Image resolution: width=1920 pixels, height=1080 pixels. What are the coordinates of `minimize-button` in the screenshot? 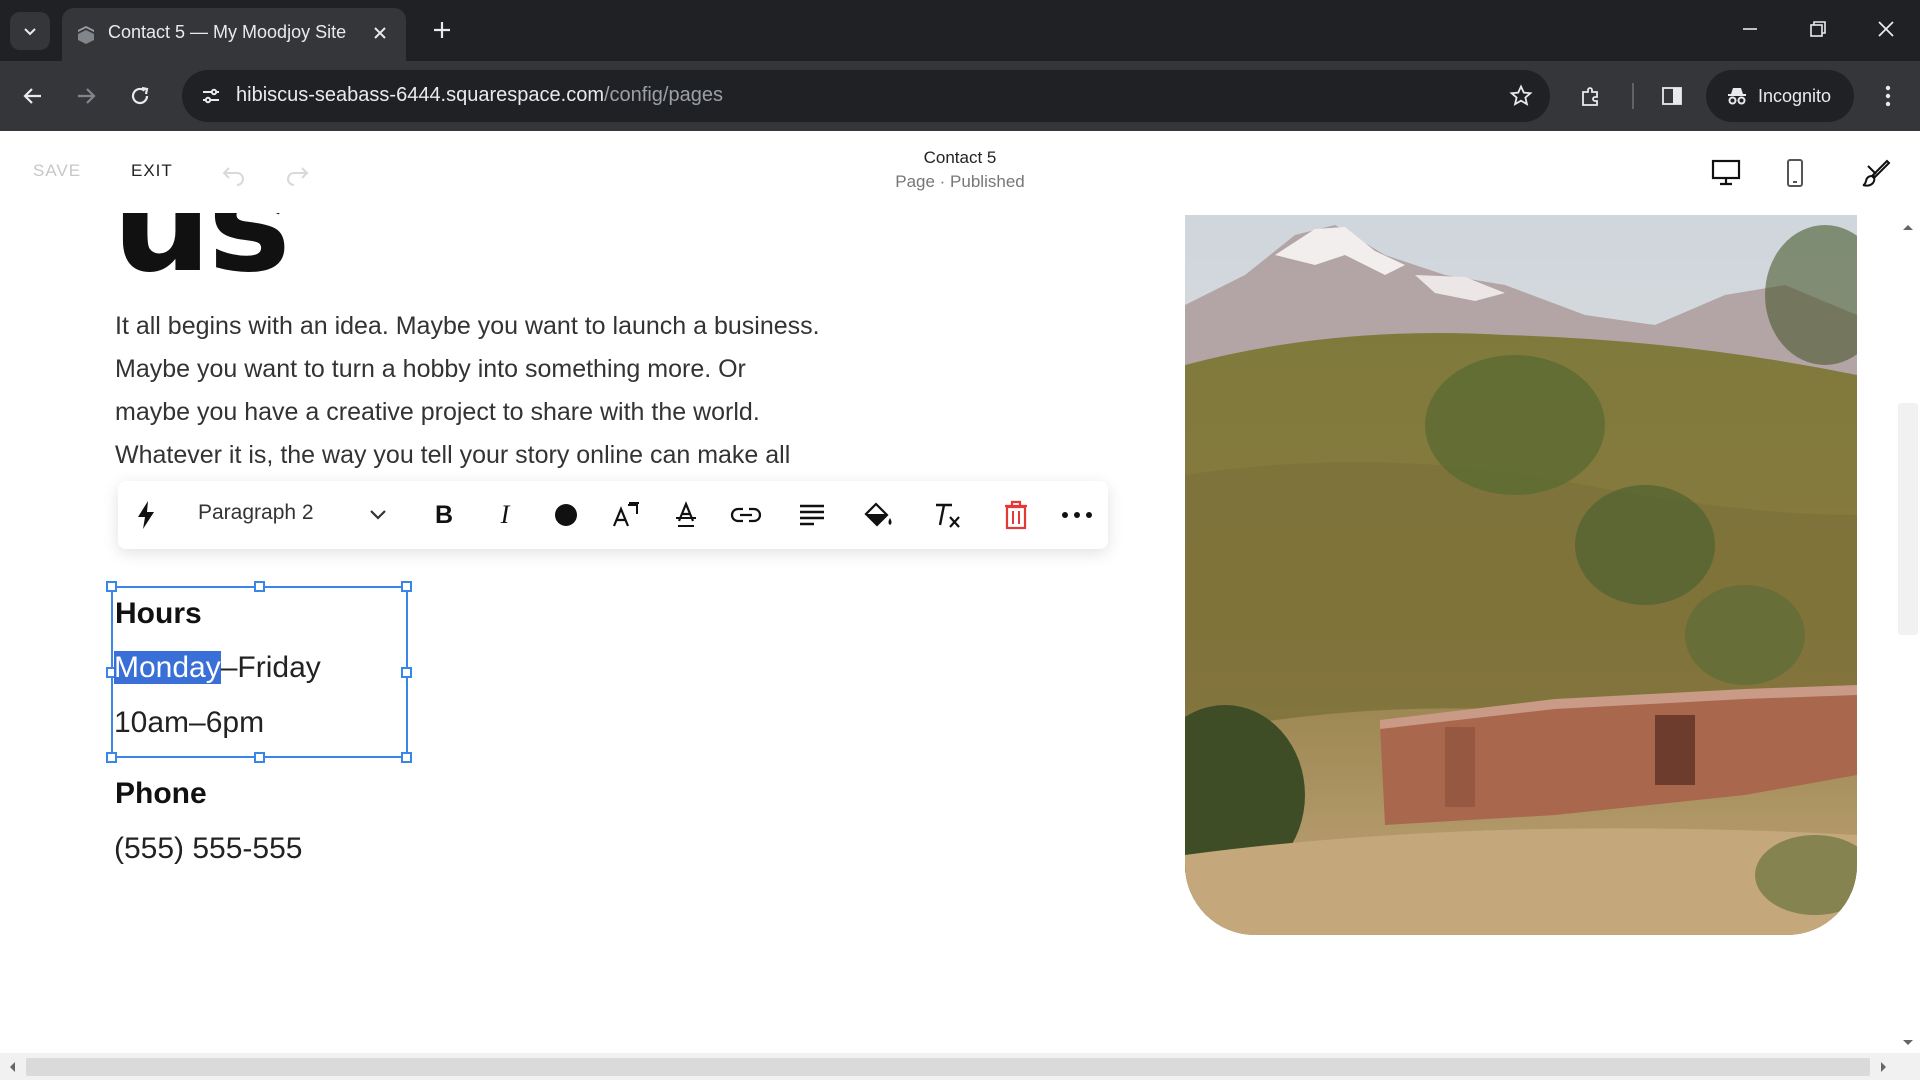 It's located at (1750, 29).